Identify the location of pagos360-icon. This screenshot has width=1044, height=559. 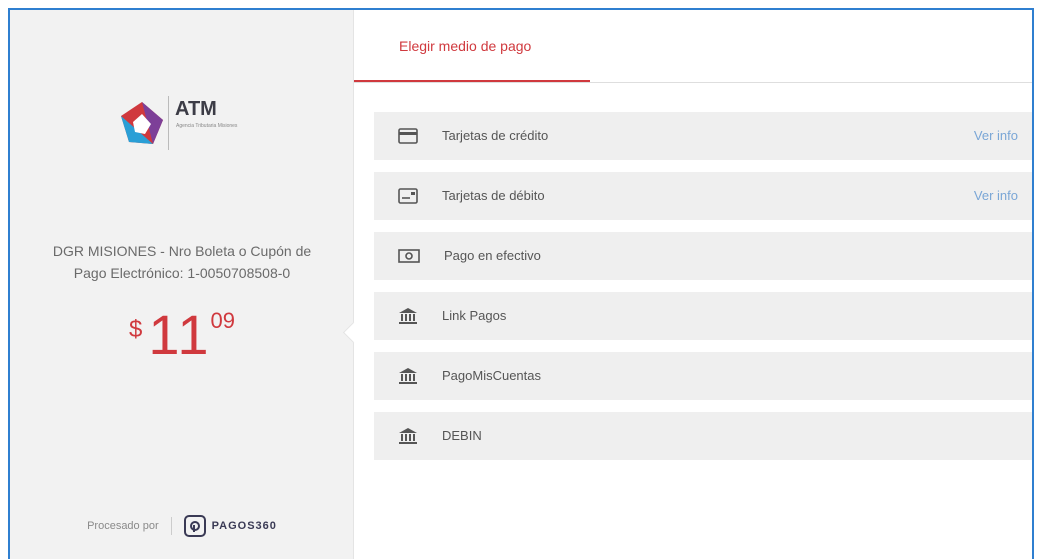
(194, 526).